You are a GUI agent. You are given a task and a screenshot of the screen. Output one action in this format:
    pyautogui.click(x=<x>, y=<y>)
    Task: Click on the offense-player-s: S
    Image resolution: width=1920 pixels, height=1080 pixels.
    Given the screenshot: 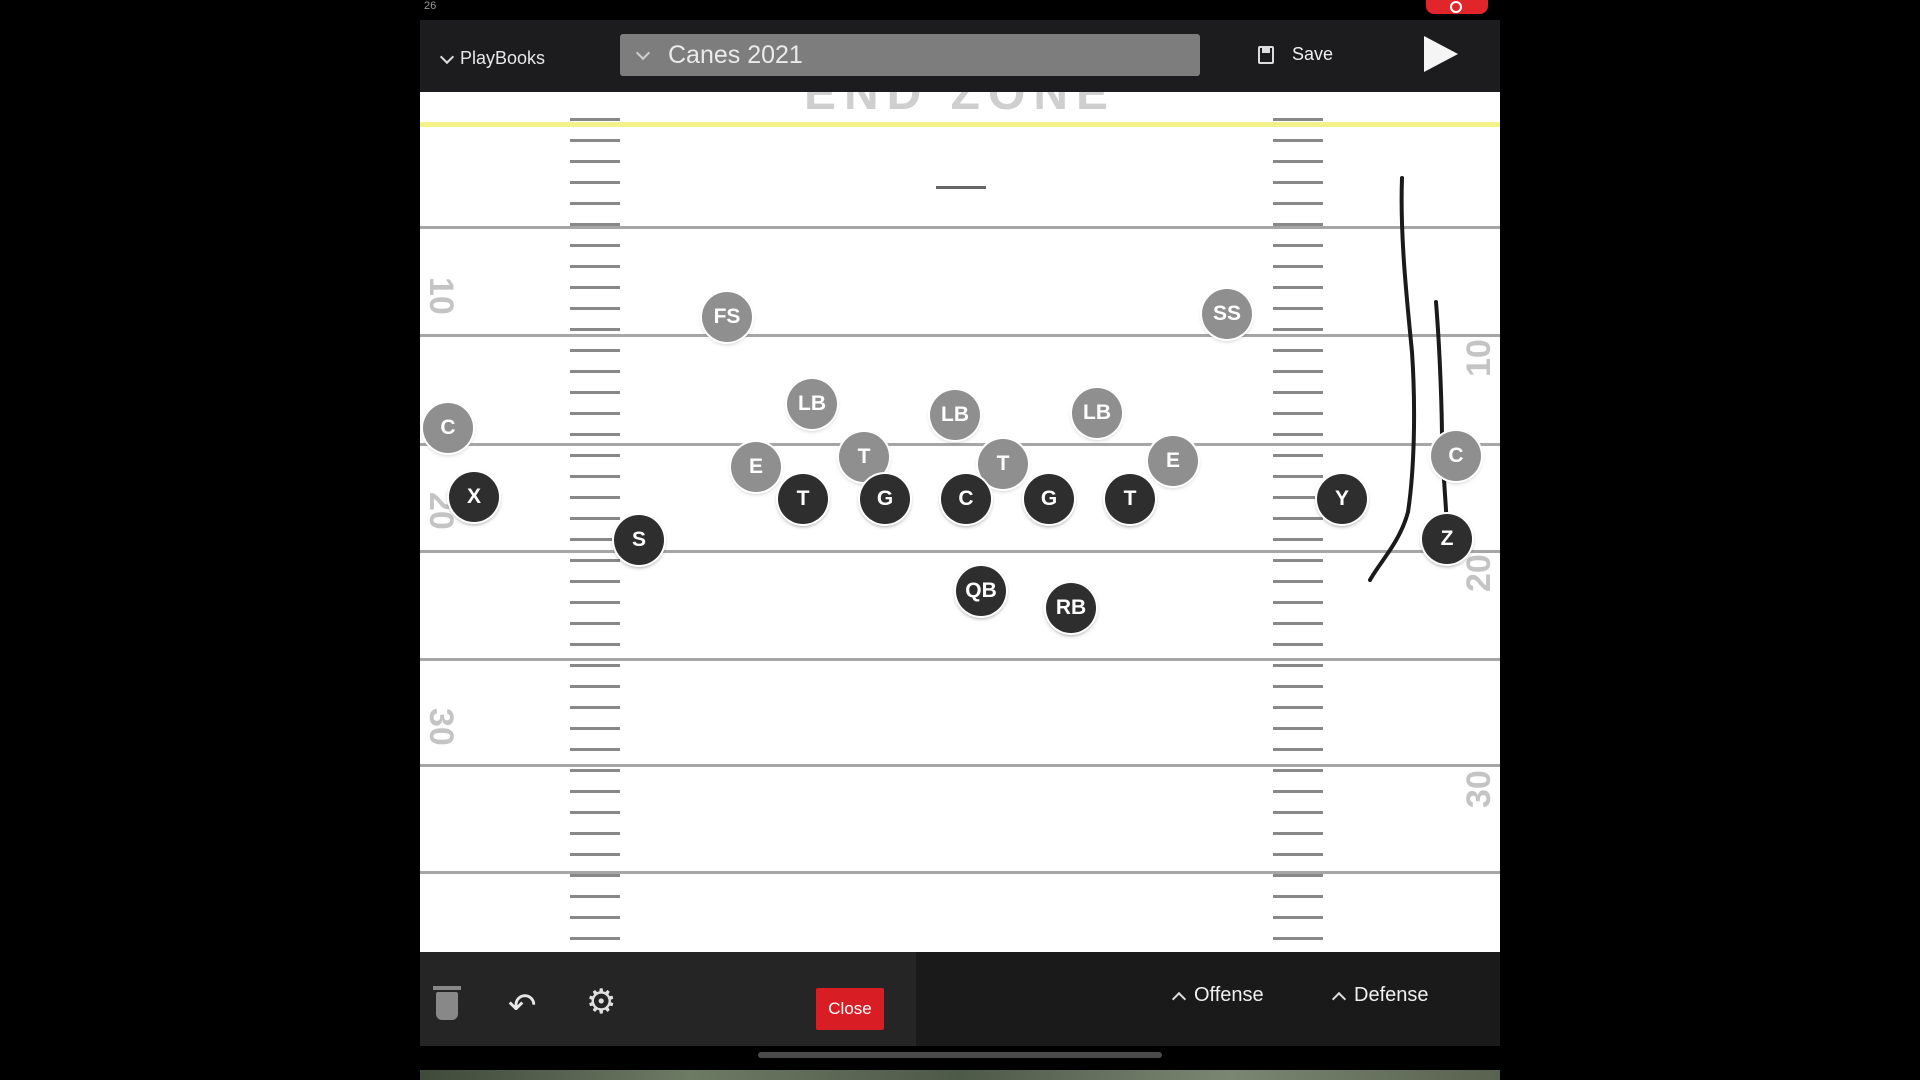 What is the action you would take?
    pyautogui.click(x=639, y=540)
    